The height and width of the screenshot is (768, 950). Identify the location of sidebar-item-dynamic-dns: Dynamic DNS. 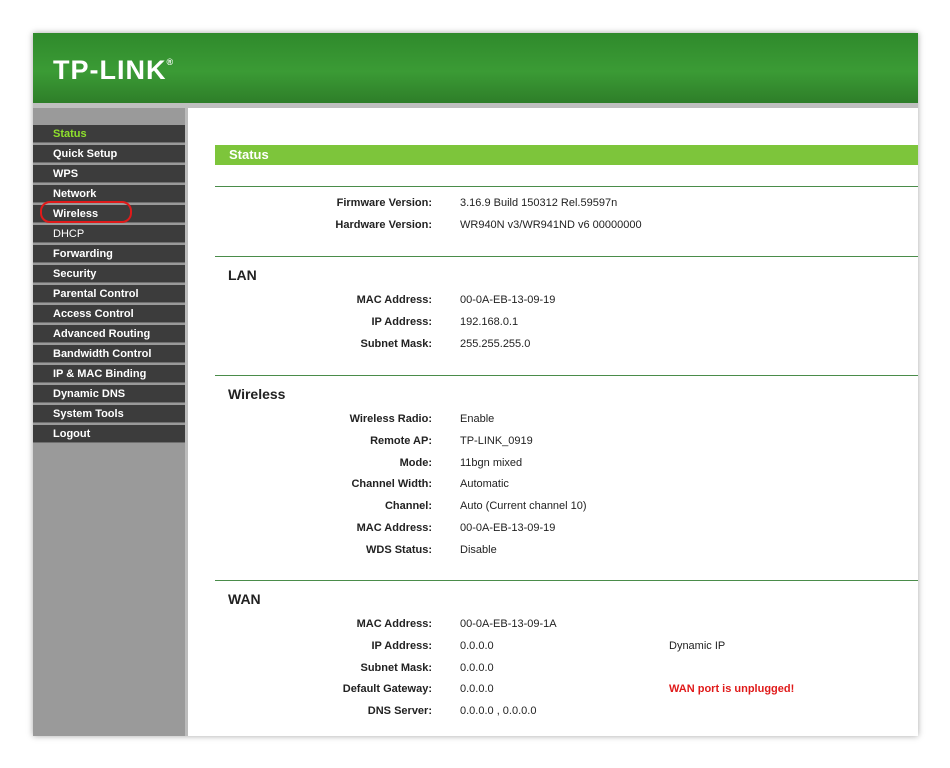
(109, 394).